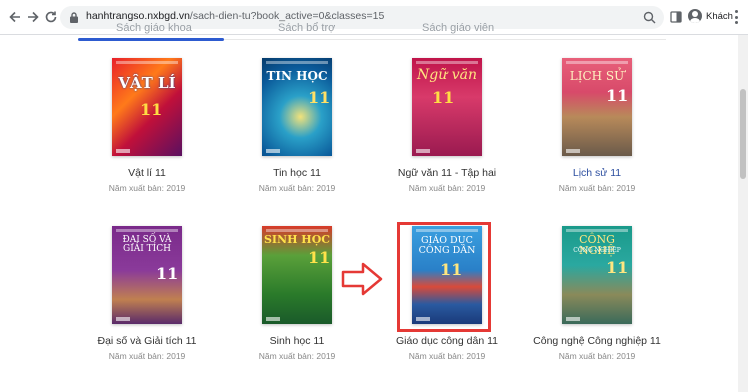  I want to click on highlight-box, so click(444, 277).